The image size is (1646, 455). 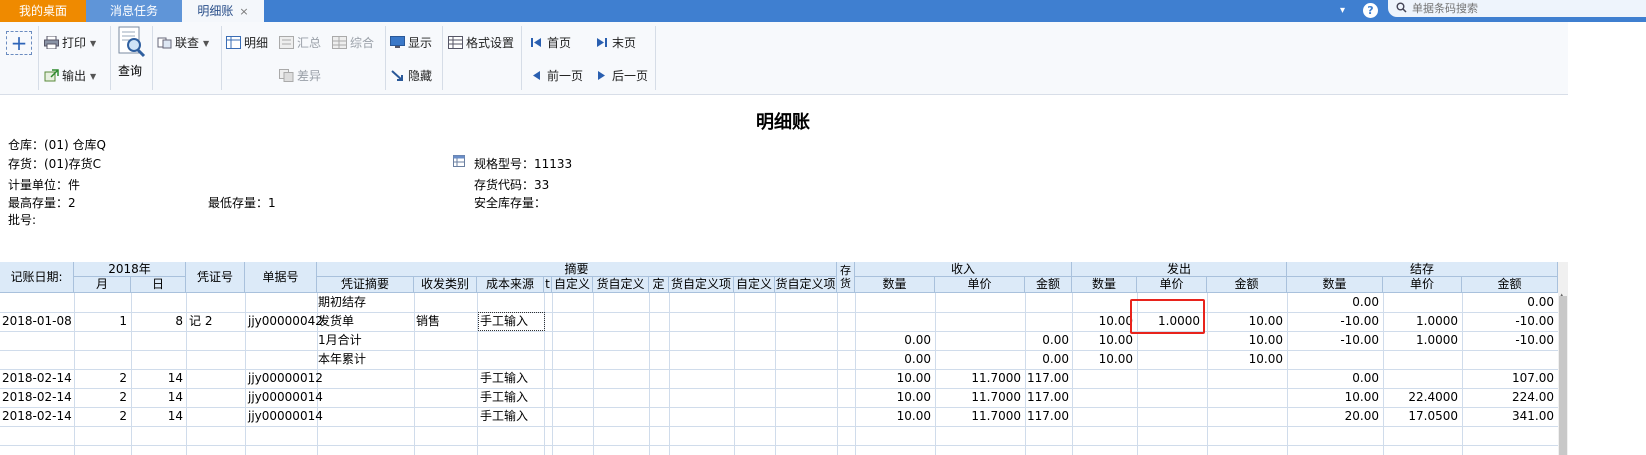 What do you see at coordinates (285, 321) in the screenshot?
I see `doc-cell: jjy00000042` at bounding box center [285, 321].